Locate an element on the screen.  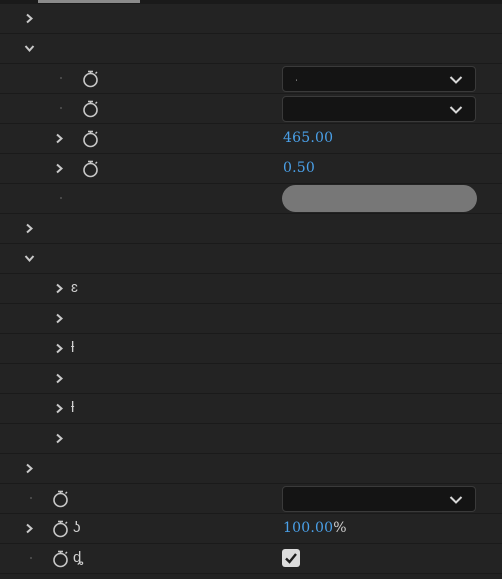
property-row: ɛ is located at coordinates (251, 289).